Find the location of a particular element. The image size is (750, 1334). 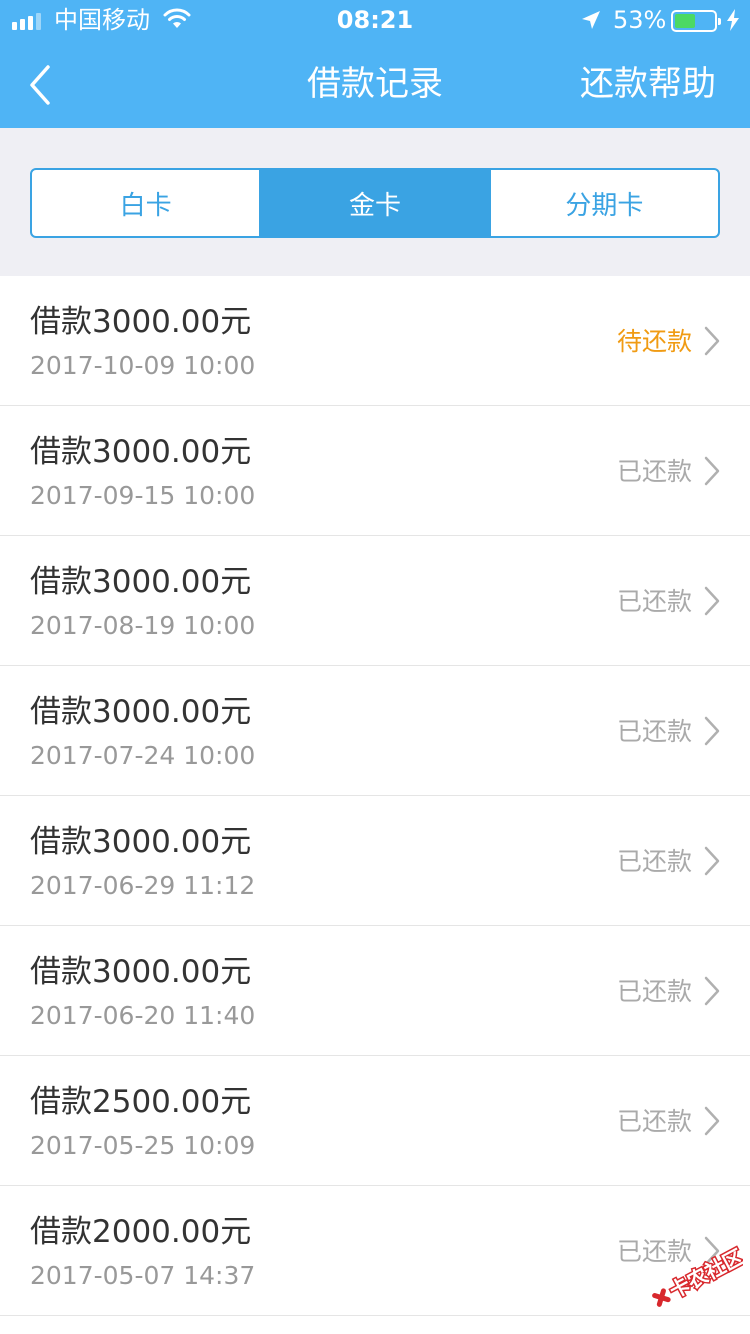

list-item: 借款2500.00元 2017-05-25 10:09 已还款 is located at coordinates (375, 1121).